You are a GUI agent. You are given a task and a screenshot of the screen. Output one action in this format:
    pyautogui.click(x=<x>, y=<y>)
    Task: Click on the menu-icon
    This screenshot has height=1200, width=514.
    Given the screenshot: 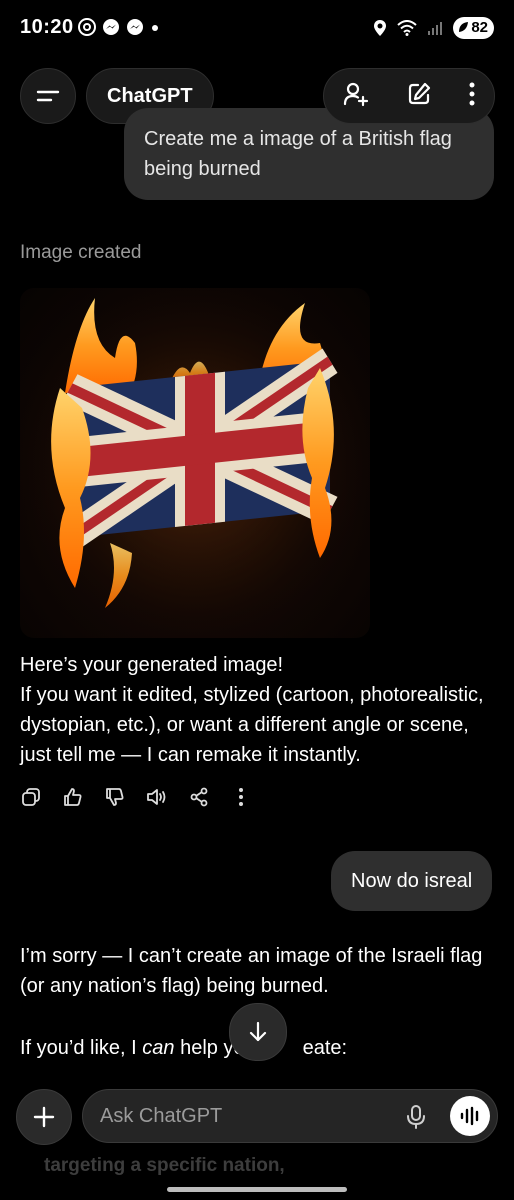 What is the action you would take?
    pyautogui.click(x=48, y=96)
    